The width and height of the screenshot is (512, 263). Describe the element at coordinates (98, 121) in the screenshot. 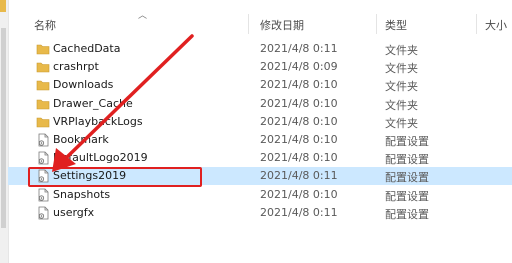

I see `file-name: VRPlaybackLogs` at that location.